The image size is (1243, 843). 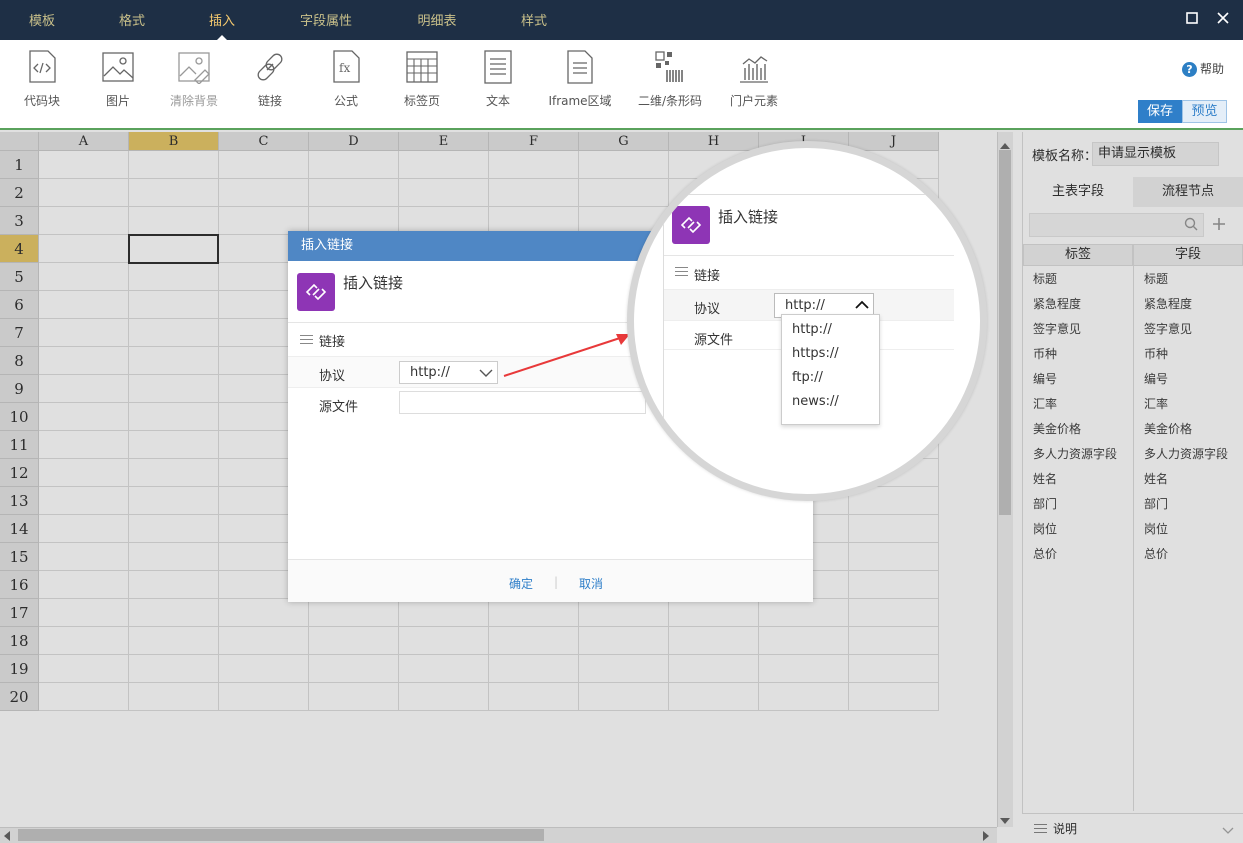 What do you see at coordinates (566, 355) in the screenshot?
I see `callout-arrow-icon` at bounding box center [566, 355].